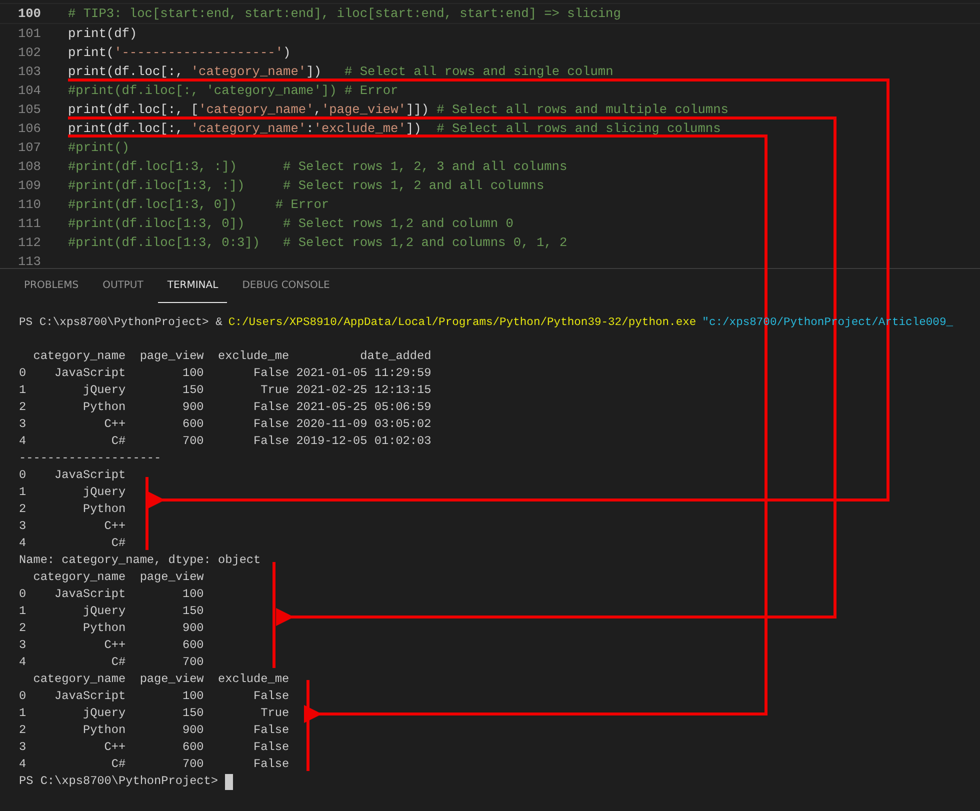  What do you see at coordinates (28, 109) in the screenshot?
I see `line-number: 105` at bounding box center [28, 109].